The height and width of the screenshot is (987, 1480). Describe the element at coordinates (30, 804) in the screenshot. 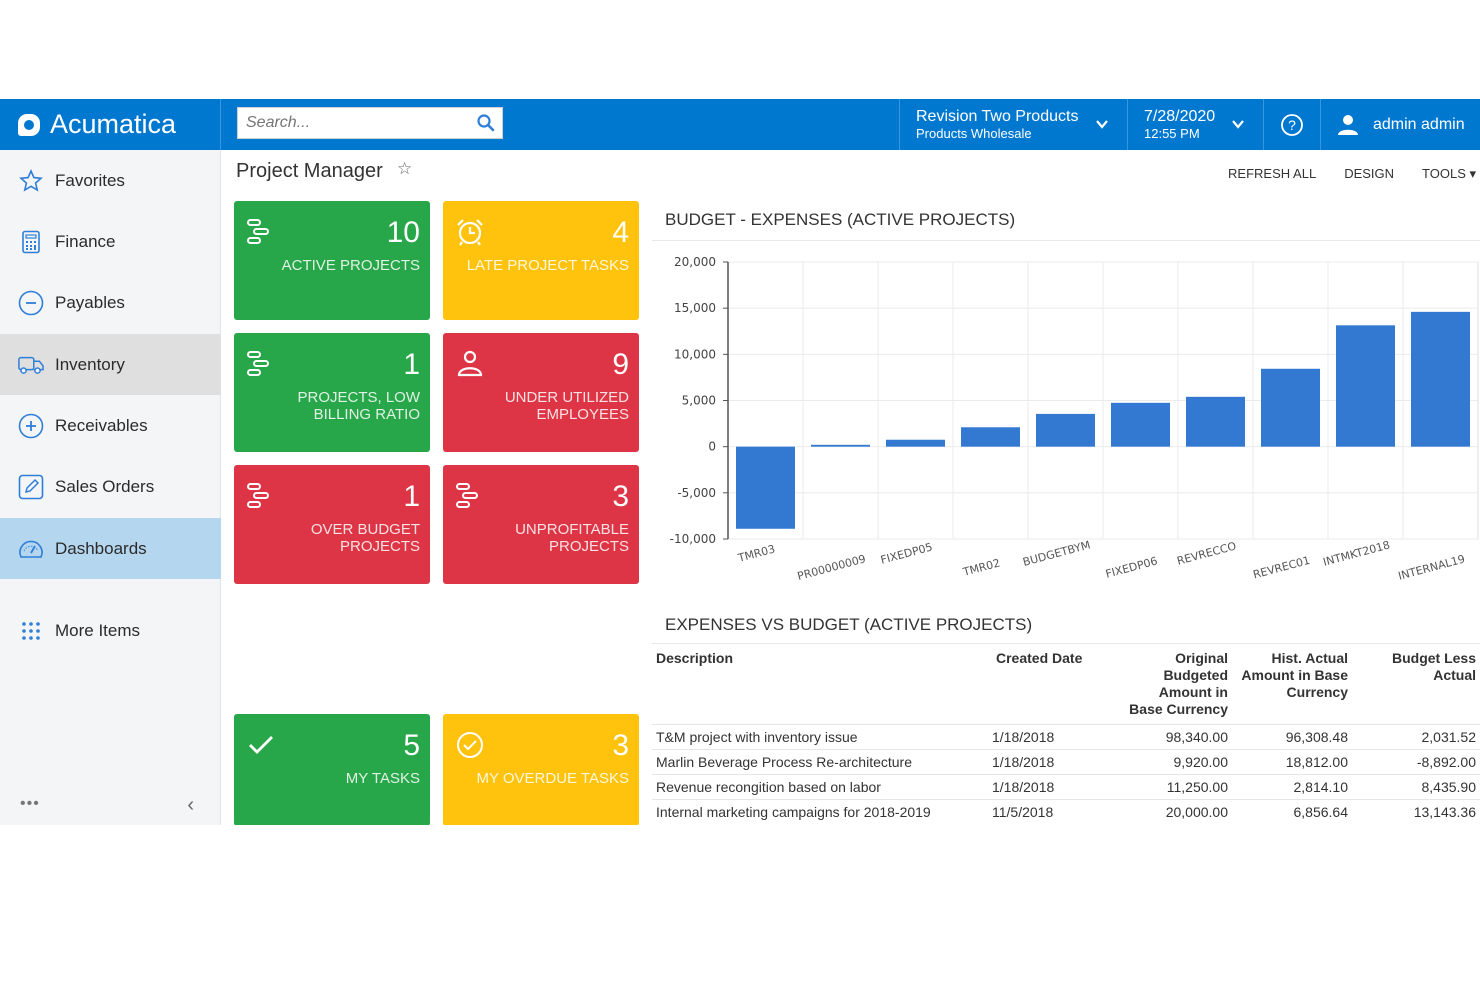

I see `more-options-icon: •••` at that location.